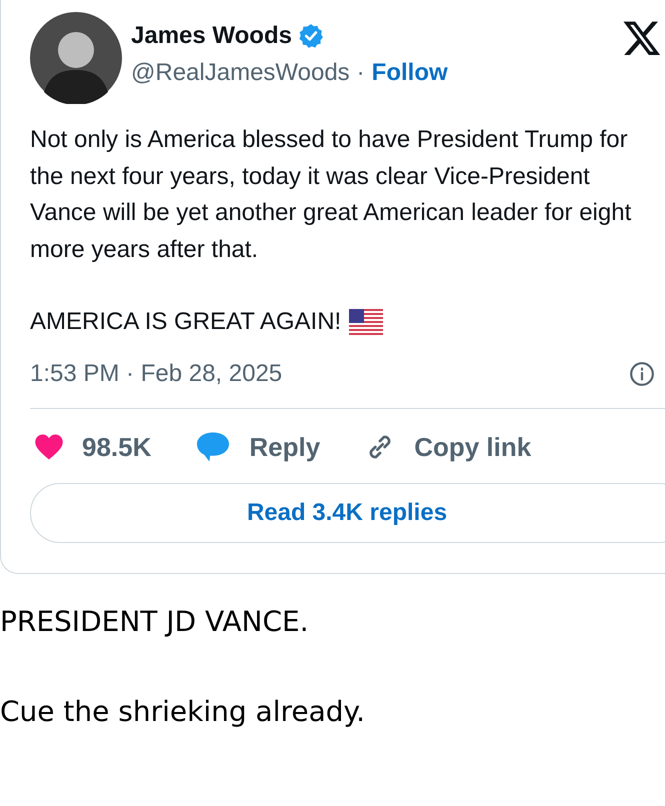 This screenshot has width=665, height=806. Describe the element at coordinates (448, 447) in the screenshot. I see `copy-action: Copy link` at that location.